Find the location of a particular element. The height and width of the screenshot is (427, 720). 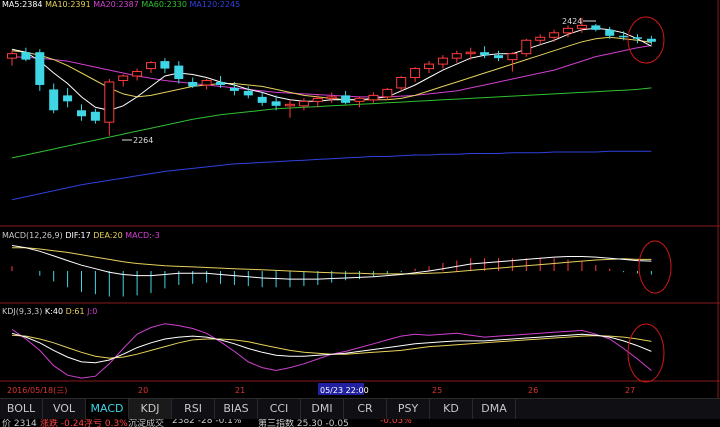

dea-line is located at coordinates (332, 261).